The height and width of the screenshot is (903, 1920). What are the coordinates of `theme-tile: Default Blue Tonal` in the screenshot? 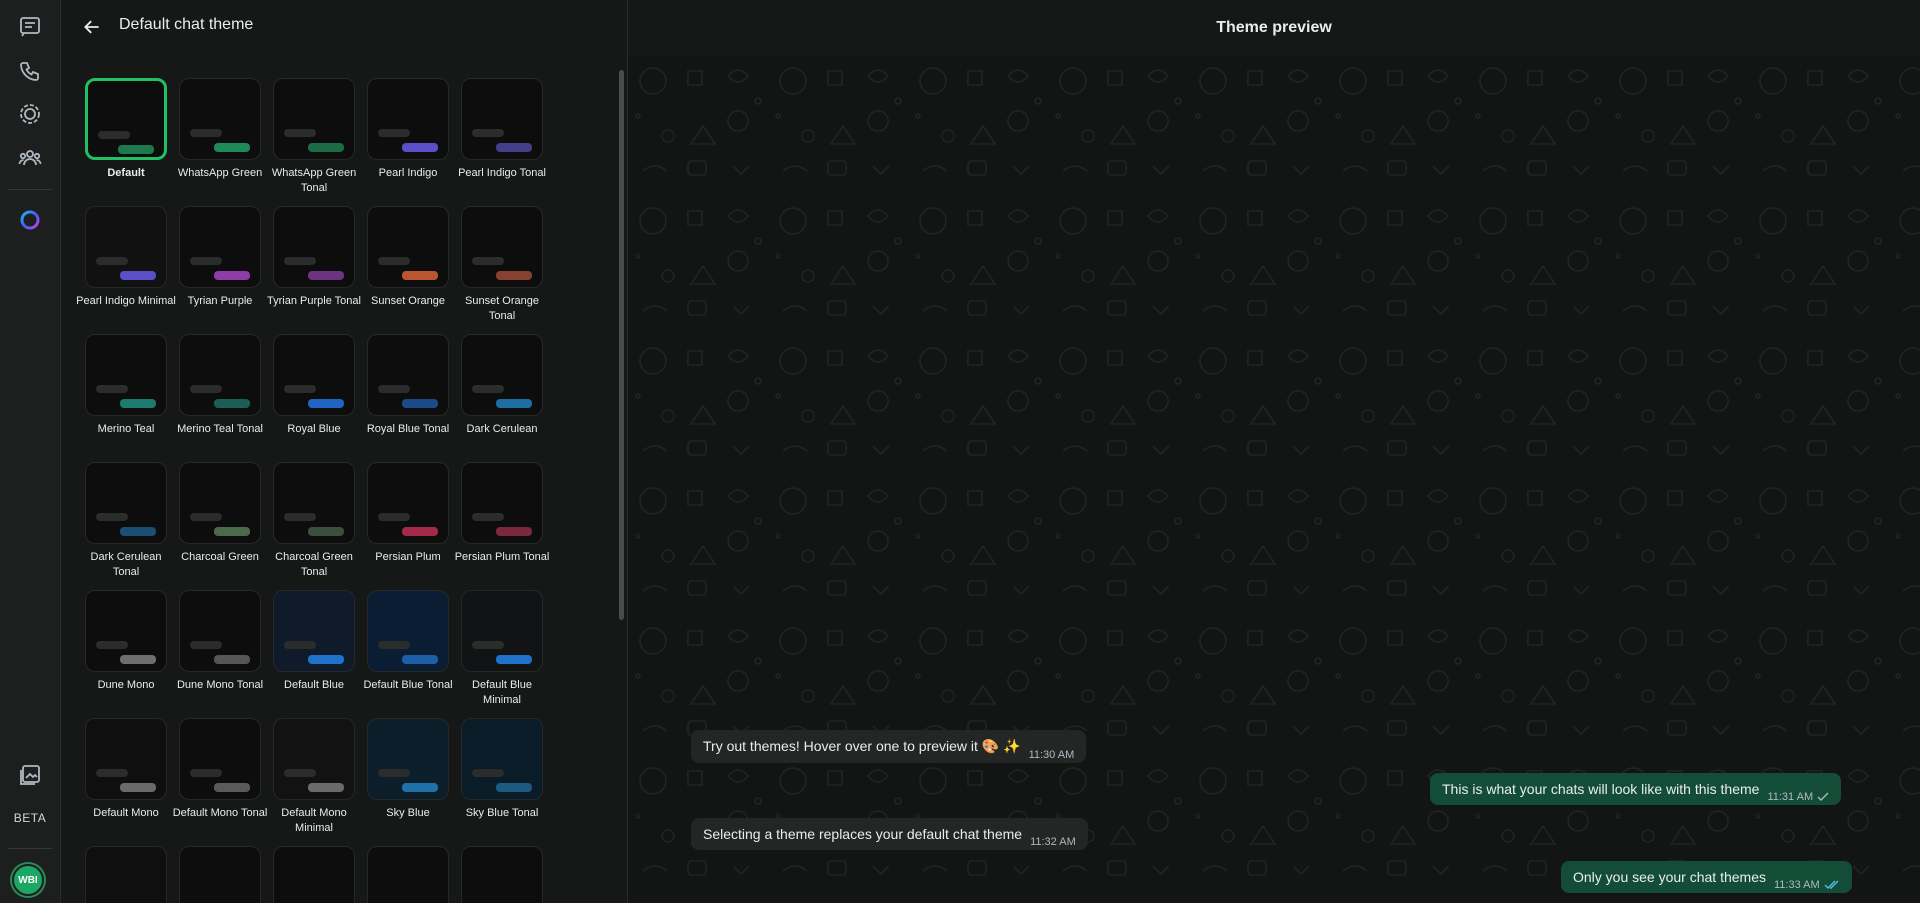 It's located at (408, 641).